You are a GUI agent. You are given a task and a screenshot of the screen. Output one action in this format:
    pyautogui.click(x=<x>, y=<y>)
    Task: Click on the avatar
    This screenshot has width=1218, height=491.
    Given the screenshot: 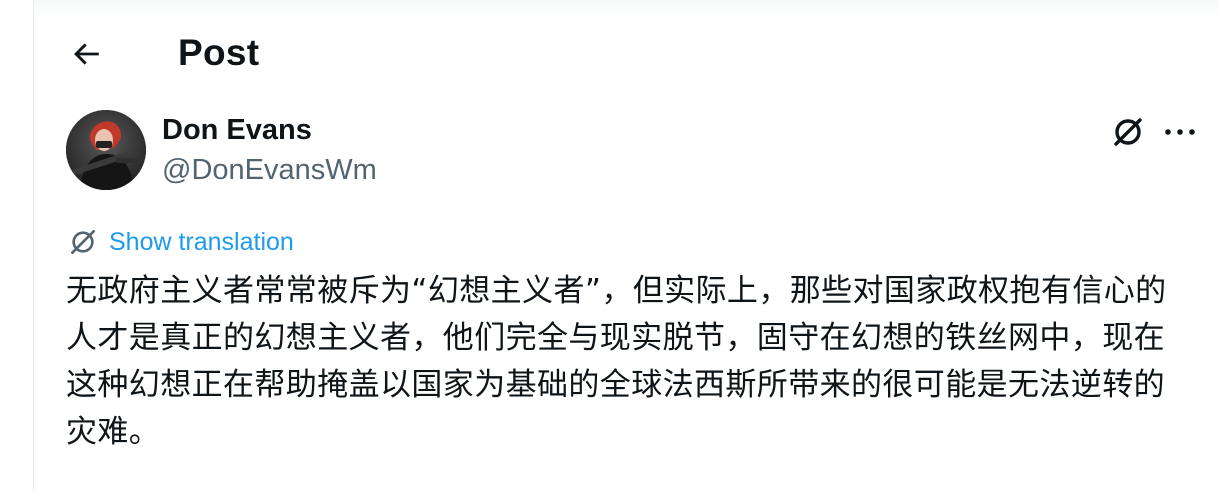 What is the action you would take?
    pyautogui.click(x=106, y=150)
    